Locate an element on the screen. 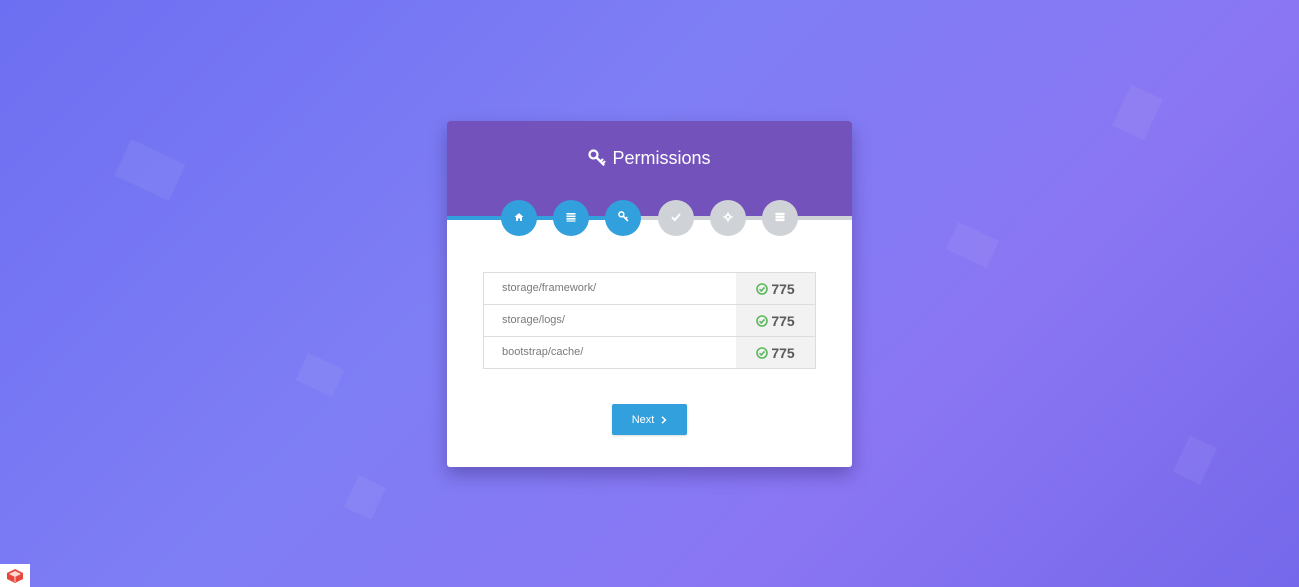  step-permissions is located at coordinates (623, 218).